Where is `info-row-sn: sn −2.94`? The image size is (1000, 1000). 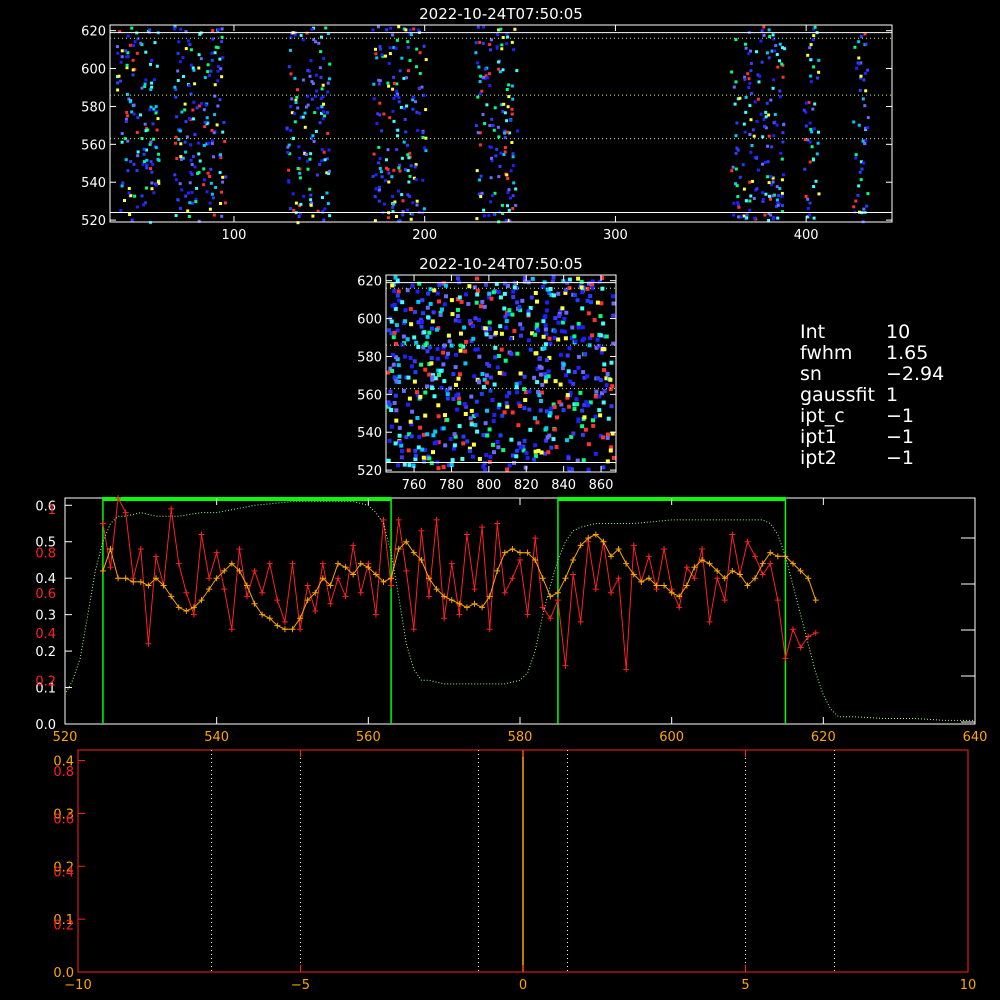
info-row-sn: sn −2.94 is located at coordinates (872, 374).